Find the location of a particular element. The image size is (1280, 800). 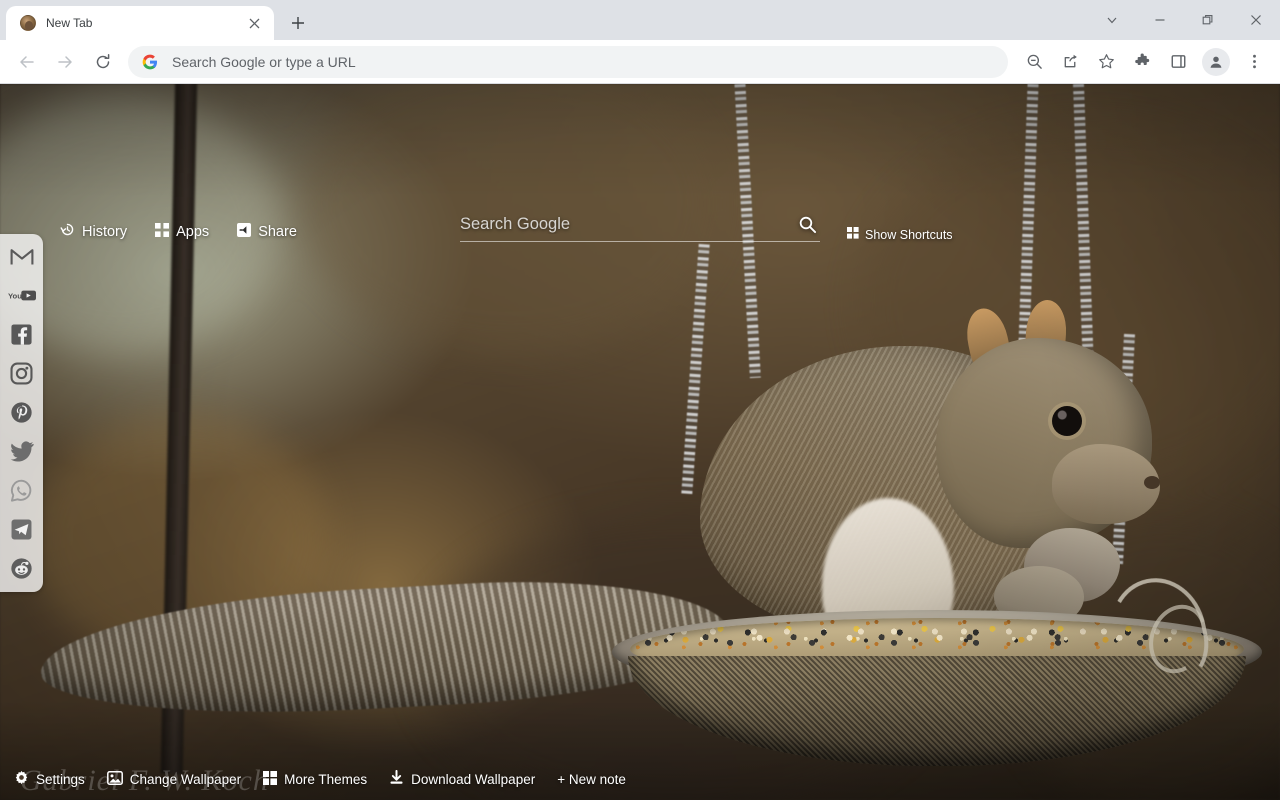

profile-avatar-icon is located at coordinates (1216, 61).